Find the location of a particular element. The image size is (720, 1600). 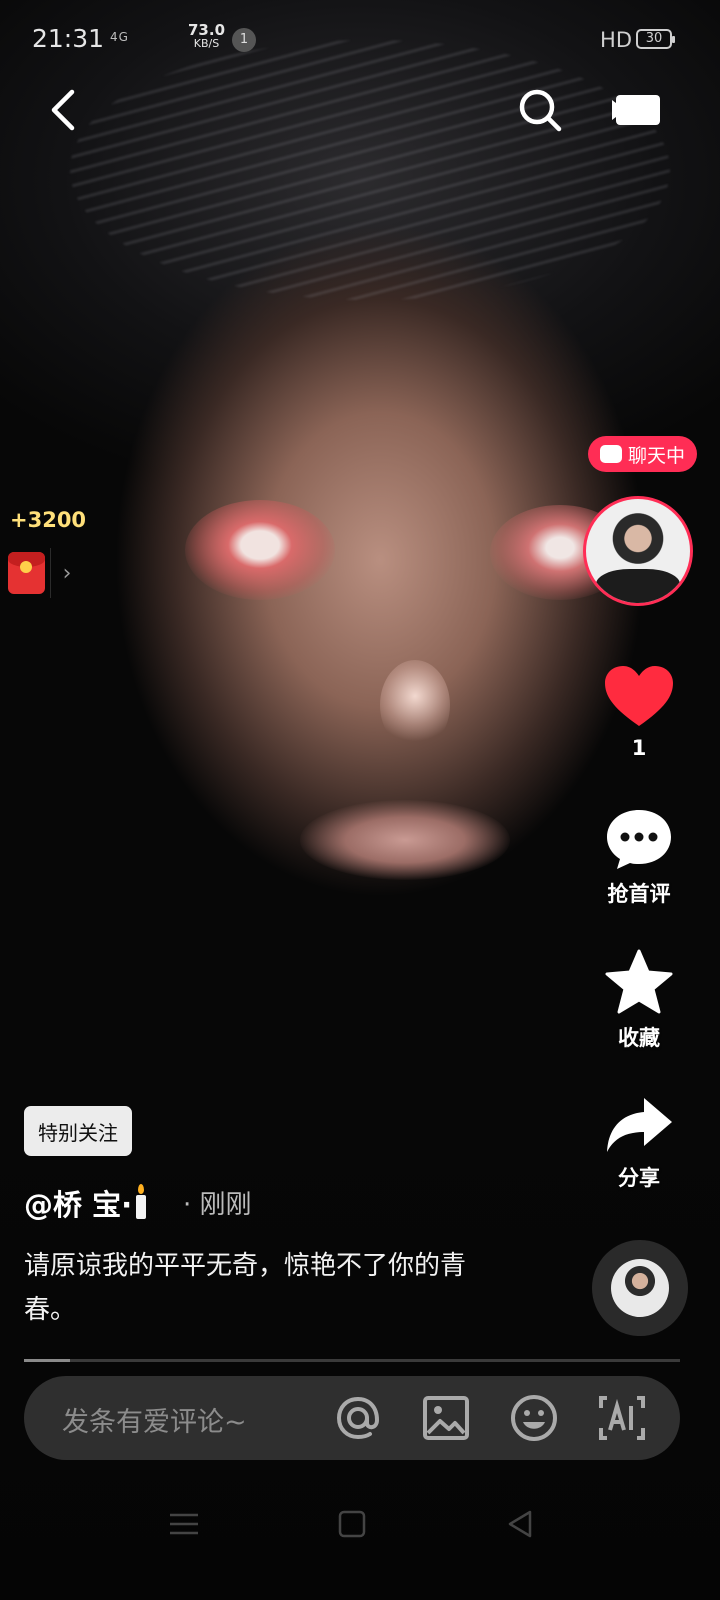

emoji-button is located at coordinates (534, 1418).